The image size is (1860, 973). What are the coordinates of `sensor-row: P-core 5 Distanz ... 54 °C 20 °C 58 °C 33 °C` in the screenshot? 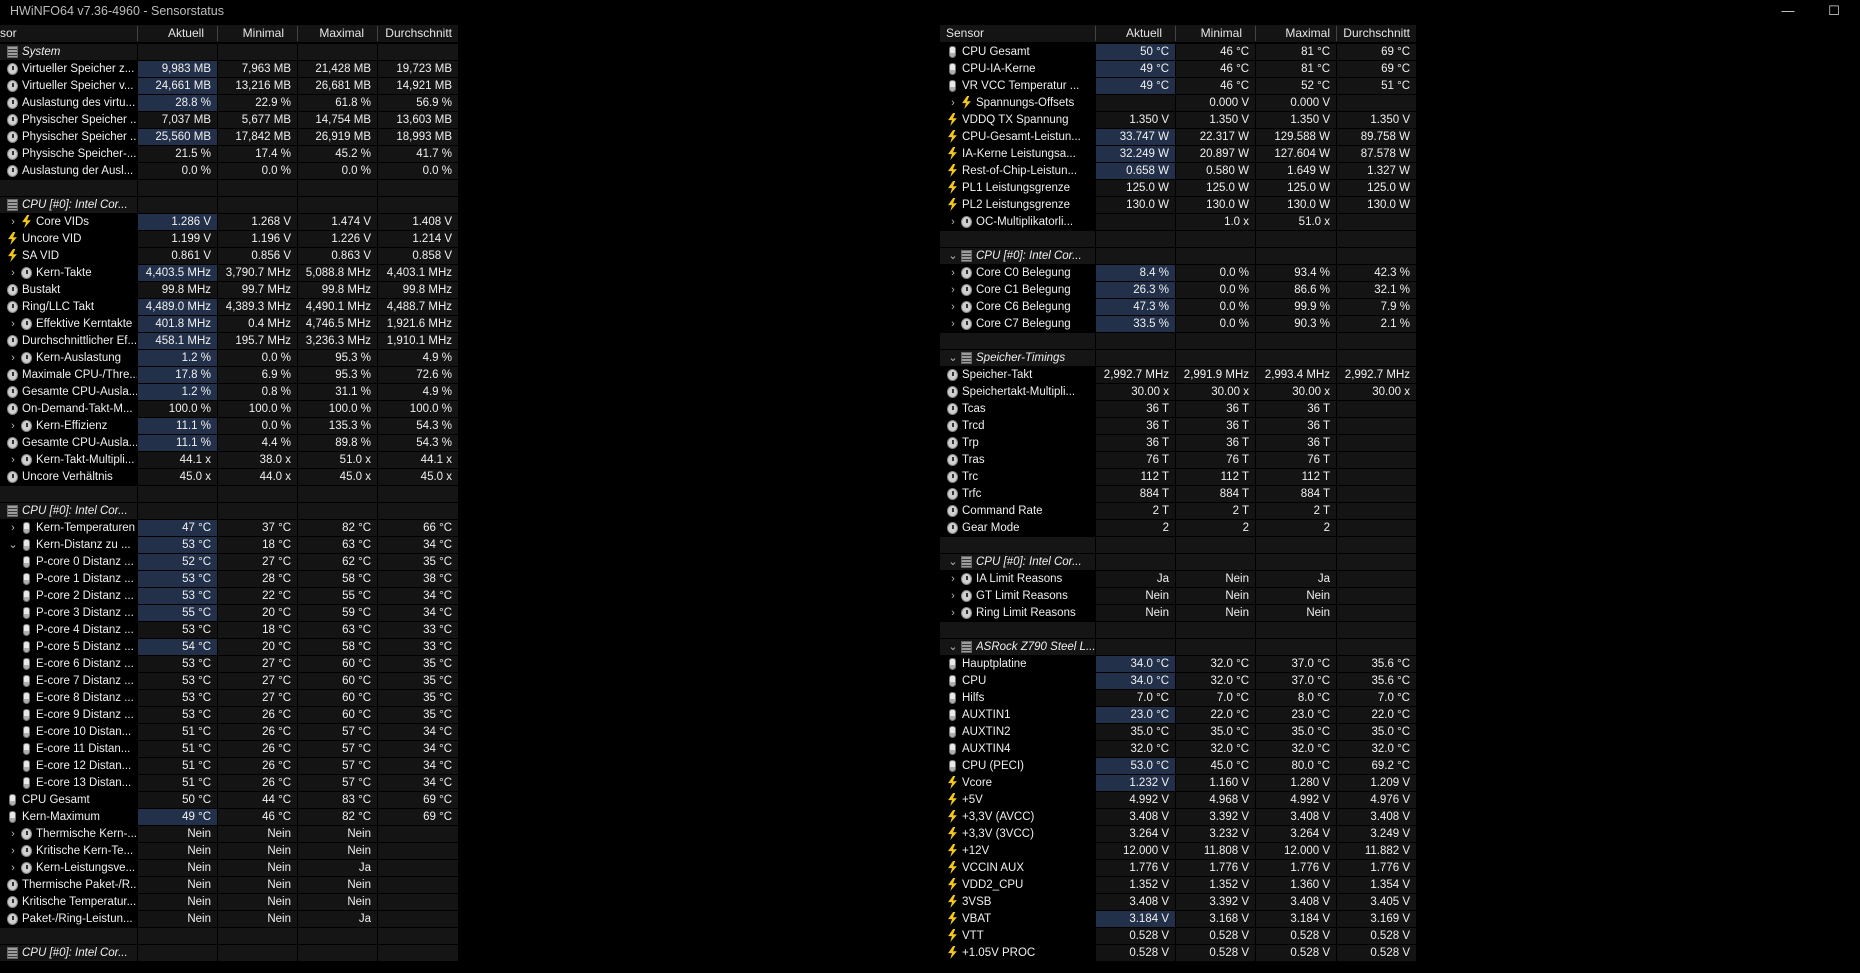 It's located at (229, 647).